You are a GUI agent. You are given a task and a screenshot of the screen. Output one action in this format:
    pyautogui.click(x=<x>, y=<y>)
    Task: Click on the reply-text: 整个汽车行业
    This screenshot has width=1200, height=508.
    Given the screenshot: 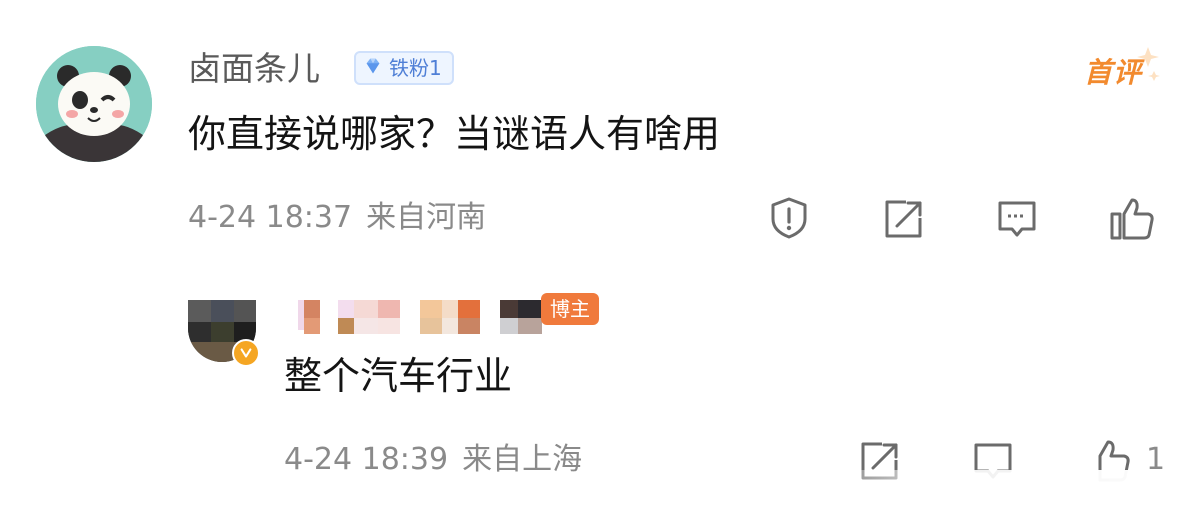 What is the action you would take?
    pyautogui.click(x=398, y=376)
    